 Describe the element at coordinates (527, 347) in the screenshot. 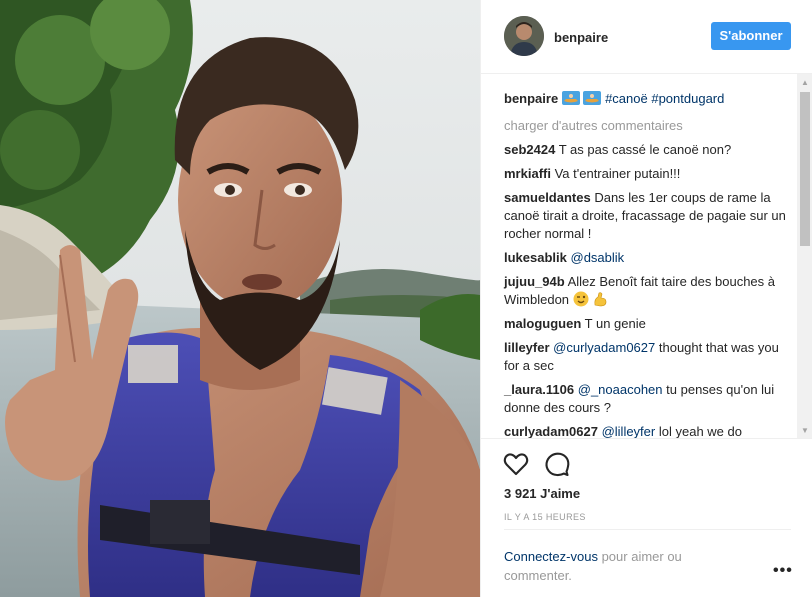

I see `comment-username: lilleyfer` at that location.